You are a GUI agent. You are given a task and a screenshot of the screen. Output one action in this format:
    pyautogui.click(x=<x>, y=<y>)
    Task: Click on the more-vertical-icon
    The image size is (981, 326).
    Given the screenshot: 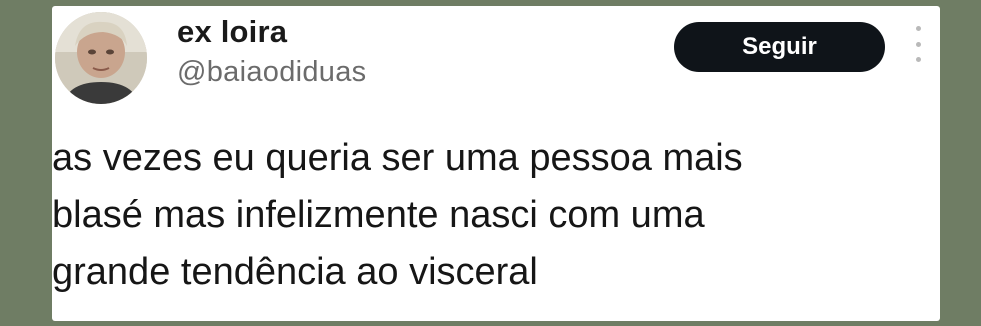 What is the action you would take?
    pyautogui.click(x=918, y=44)
    